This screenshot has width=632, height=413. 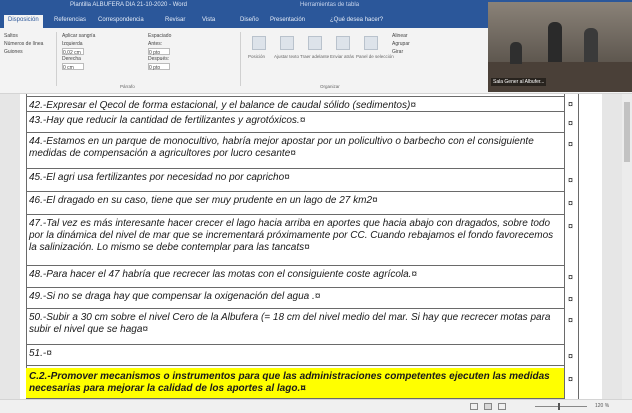 What do you see at coordinates (401, 52) in the screenshot?
I see `rotate-button: Girar` at bounding box center [401, 52].